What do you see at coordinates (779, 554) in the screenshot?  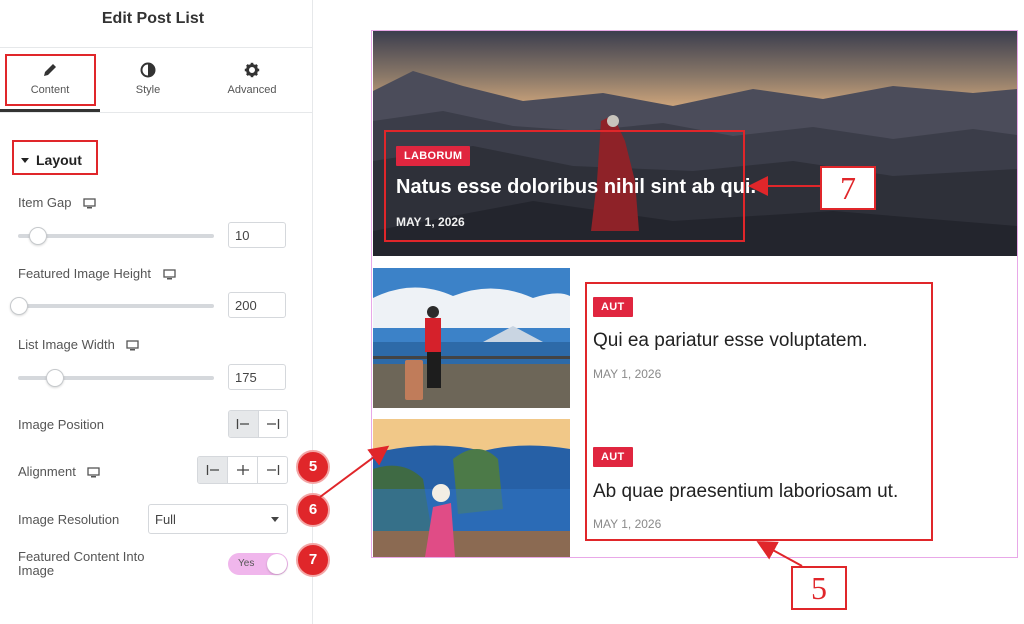 I see `arrow-to-list-content` at bounding box center [779, 554].